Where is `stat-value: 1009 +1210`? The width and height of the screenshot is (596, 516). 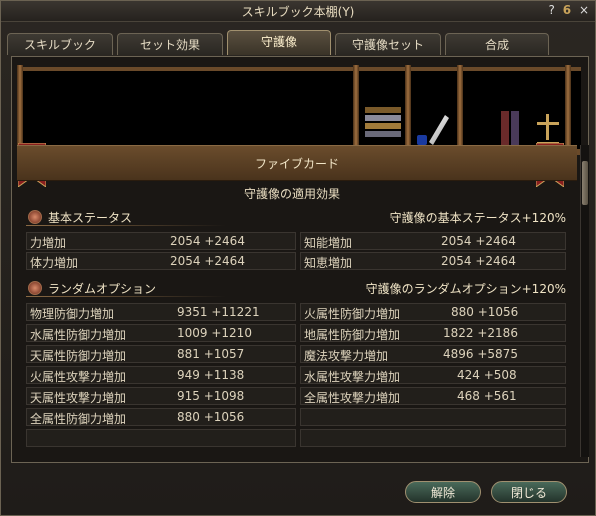
stat-value: 1009 +1210 is located at coordinates (214, 333).